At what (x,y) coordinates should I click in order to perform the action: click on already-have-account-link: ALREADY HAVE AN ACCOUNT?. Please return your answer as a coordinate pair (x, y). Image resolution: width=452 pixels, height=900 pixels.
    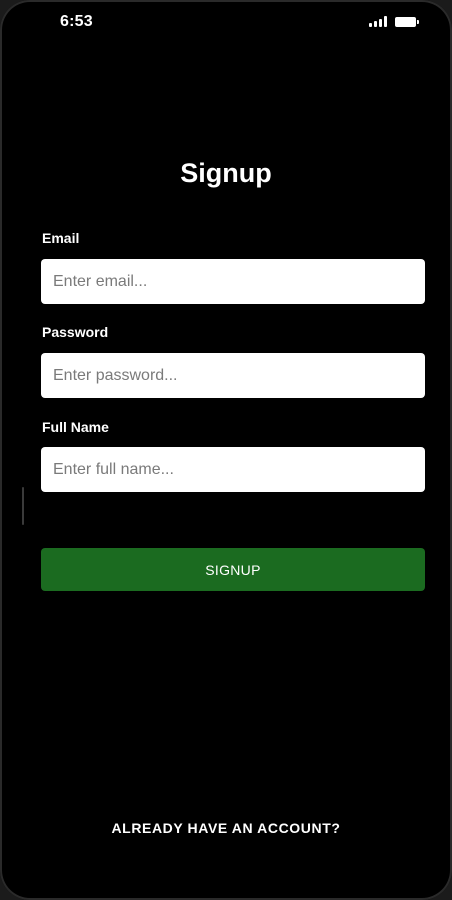
    Looking at the image, I should click on (226, 828).